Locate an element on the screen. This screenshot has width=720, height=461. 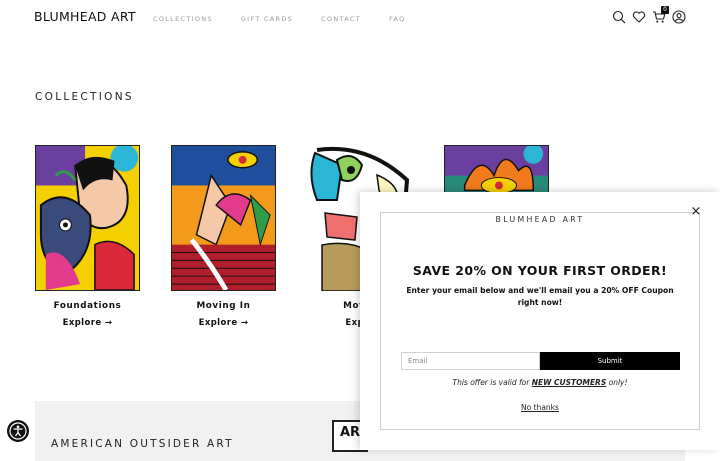
offer-prefix: This offer is valid for is located at coordinates (492, 382).